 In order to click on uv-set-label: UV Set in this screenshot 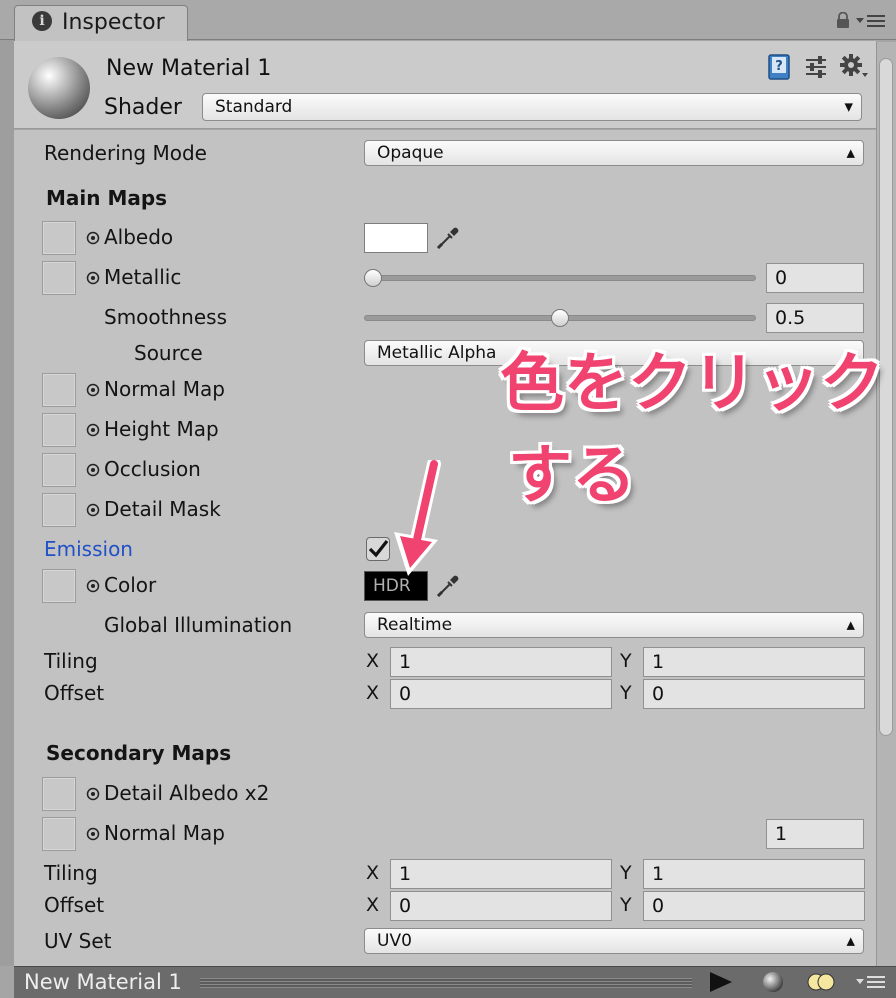, I will do `click(78, 941)`.